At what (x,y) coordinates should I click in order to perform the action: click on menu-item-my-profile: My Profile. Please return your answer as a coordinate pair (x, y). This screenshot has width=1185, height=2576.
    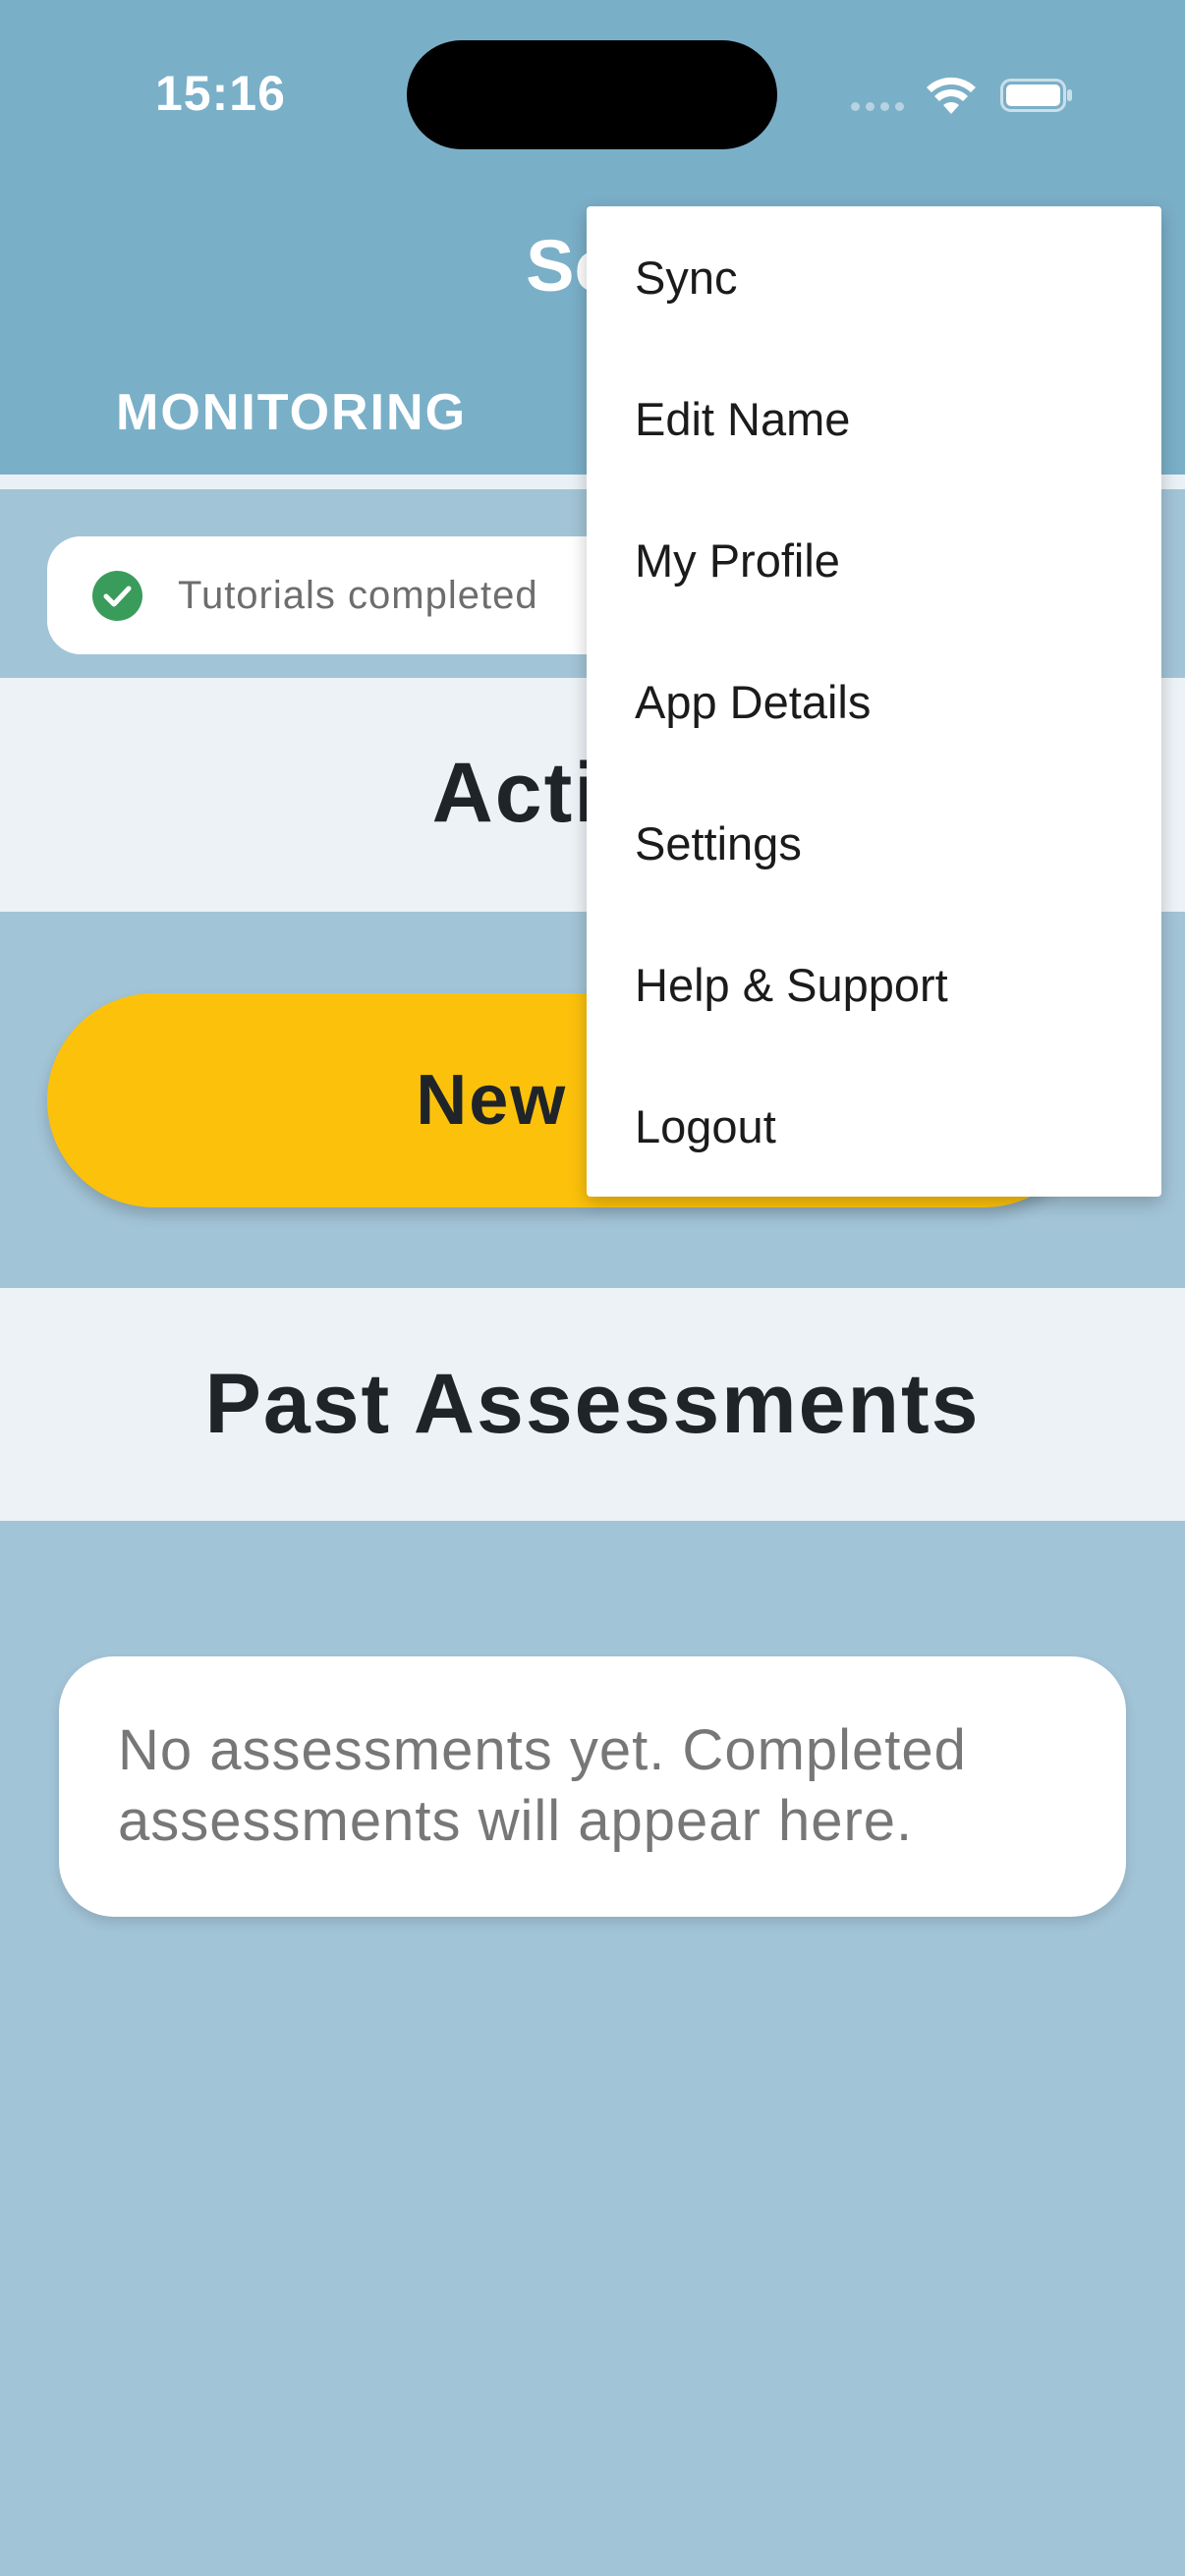
    Looking at the image, I should click on (874, 560).